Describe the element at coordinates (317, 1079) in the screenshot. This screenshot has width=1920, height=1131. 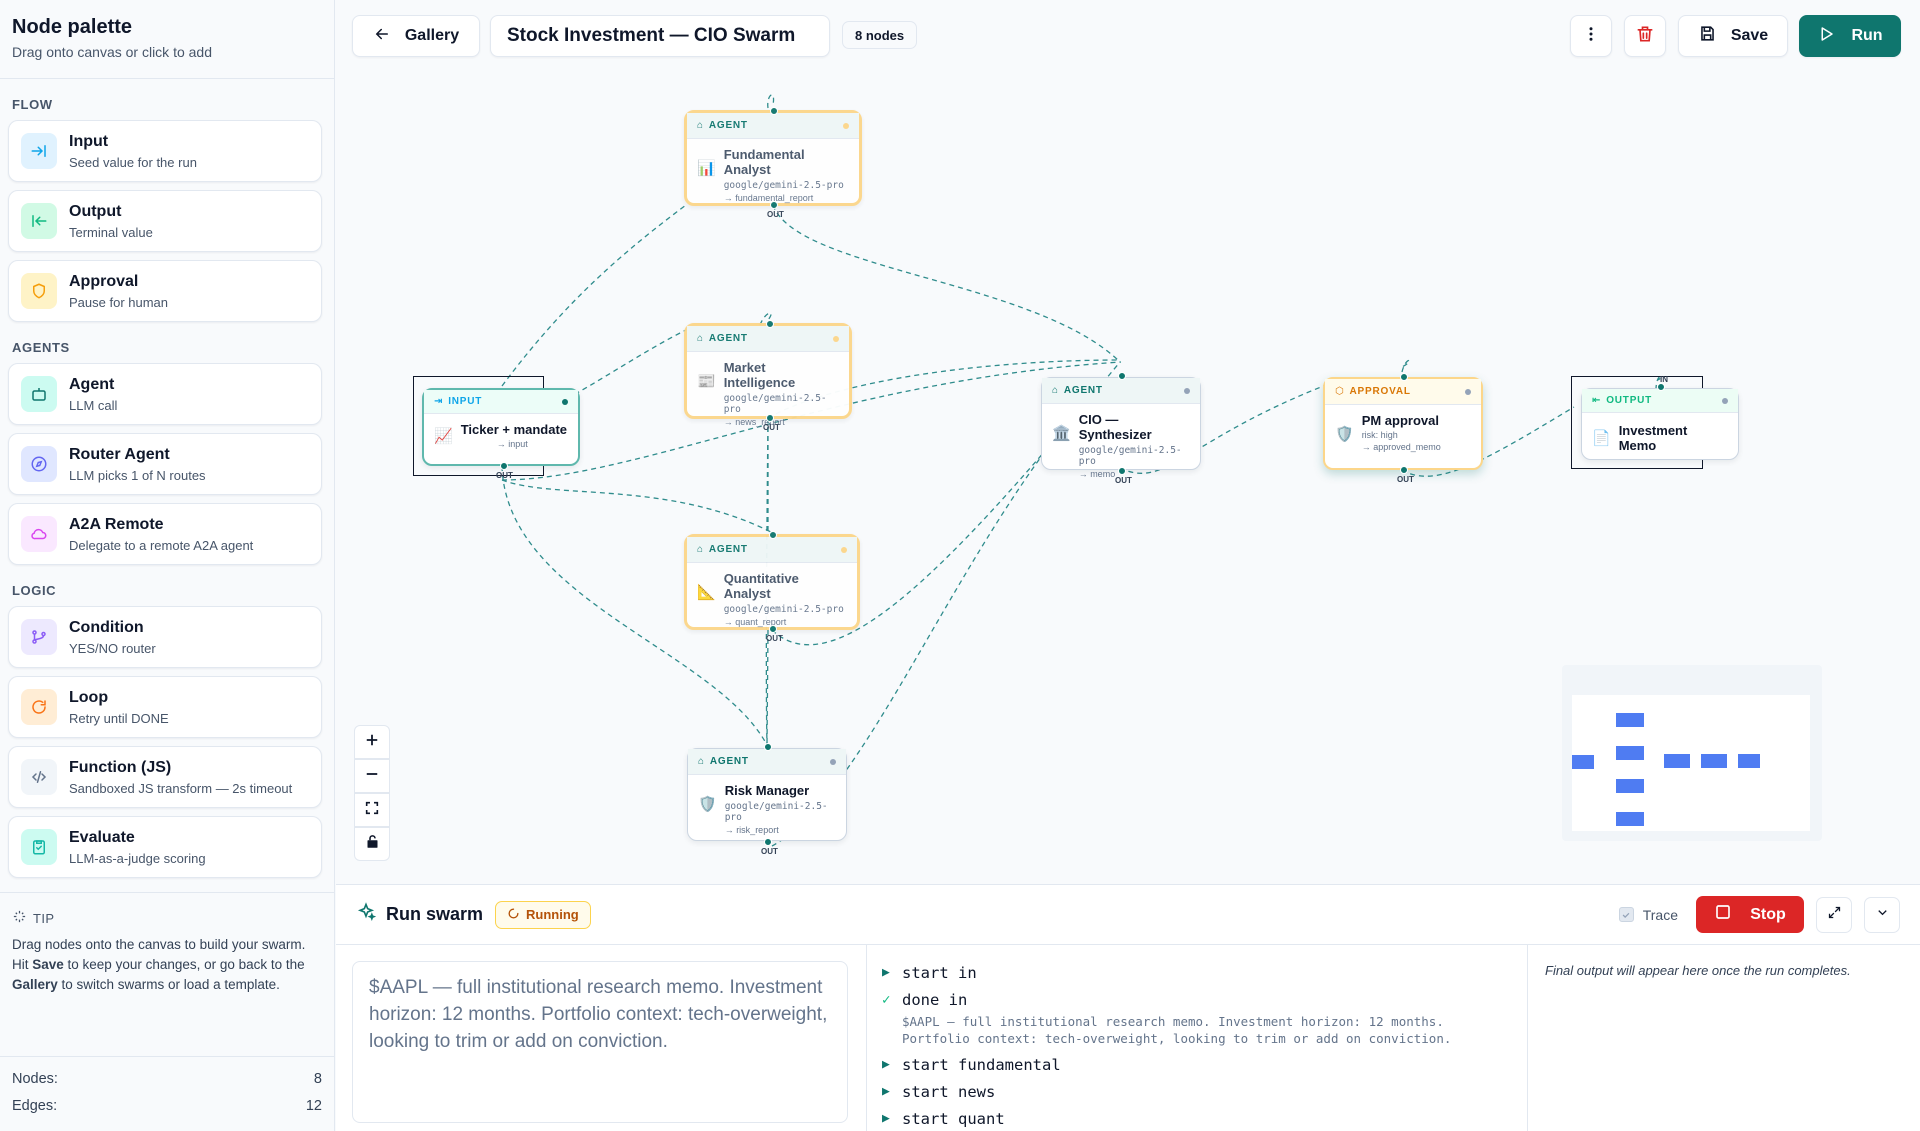
I see `stat-value: 8` at that location.